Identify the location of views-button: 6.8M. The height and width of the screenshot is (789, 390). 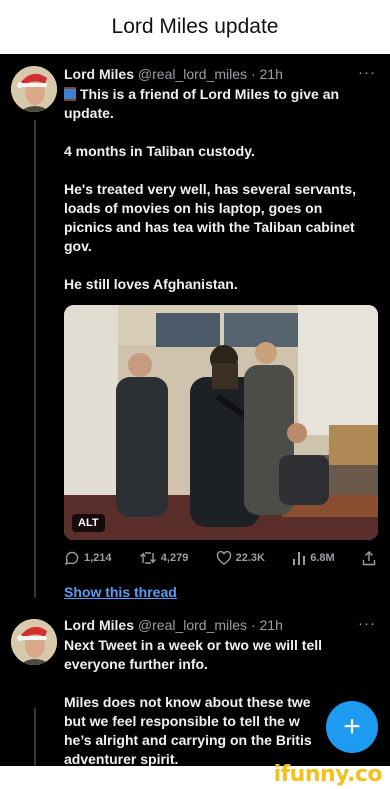
(313, 558).